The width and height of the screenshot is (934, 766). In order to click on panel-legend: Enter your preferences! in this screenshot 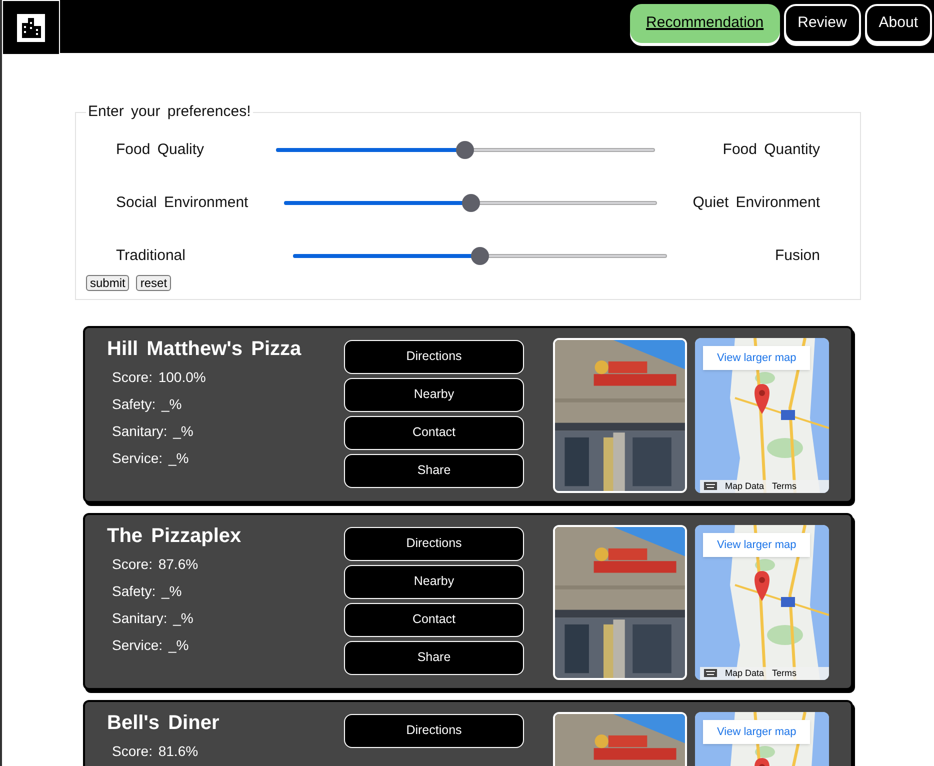, I will do `click(169, 112)`.